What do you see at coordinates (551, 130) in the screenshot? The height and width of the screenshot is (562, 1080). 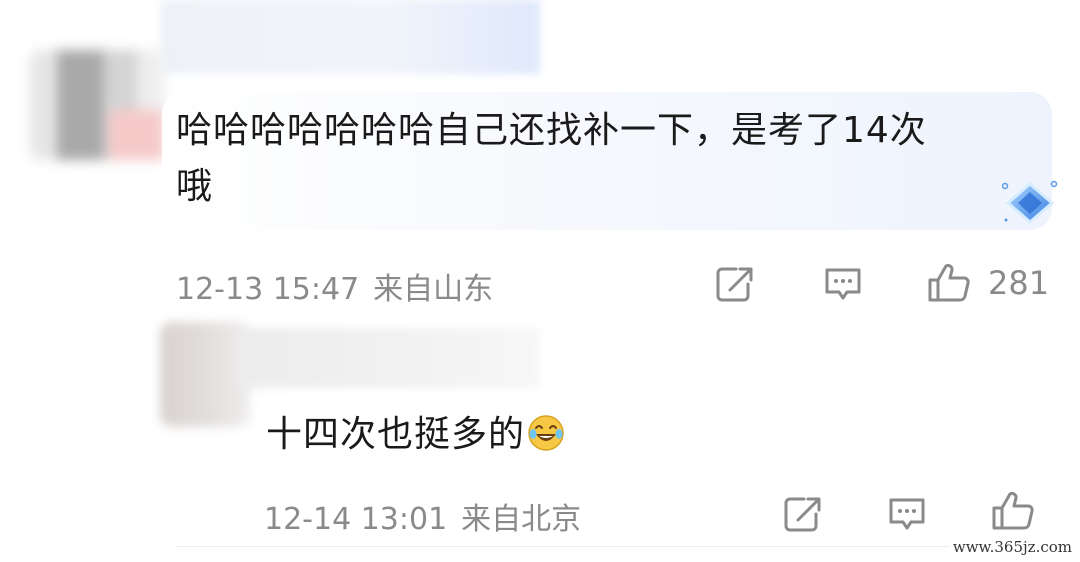 I see `comment-text-line: 哈哈哈哈哈哈哈自己还找补一下，是考了14次` at bounding box center [551, 130].